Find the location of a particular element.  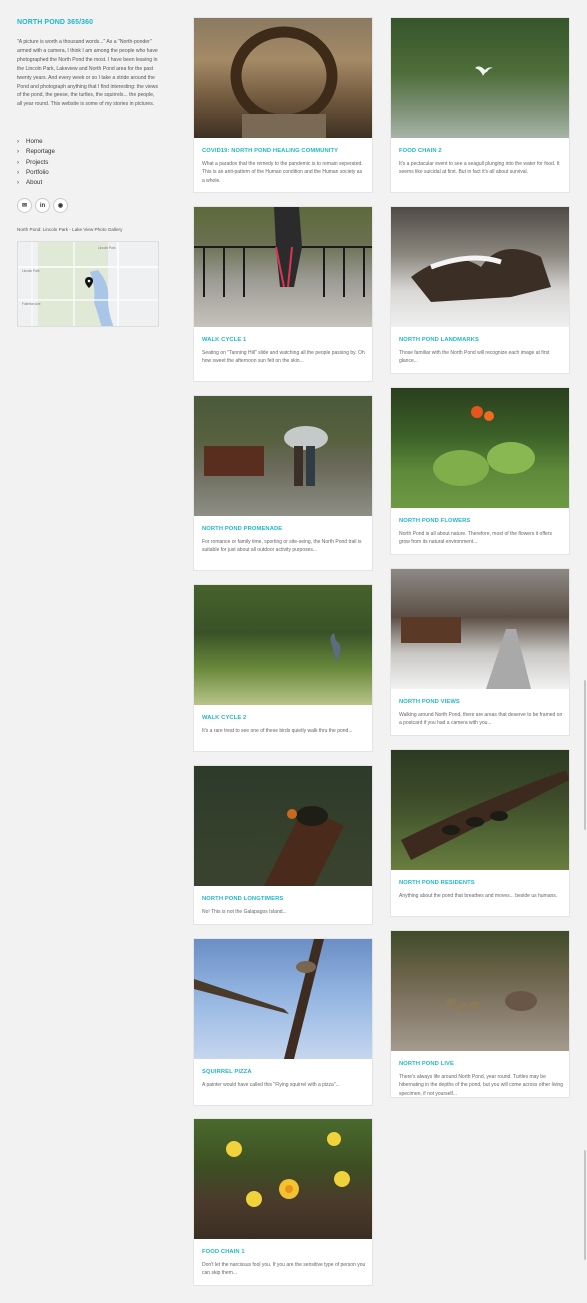

post-title: SQUIRREL PIZZA is located at coordinates (227, 1072).